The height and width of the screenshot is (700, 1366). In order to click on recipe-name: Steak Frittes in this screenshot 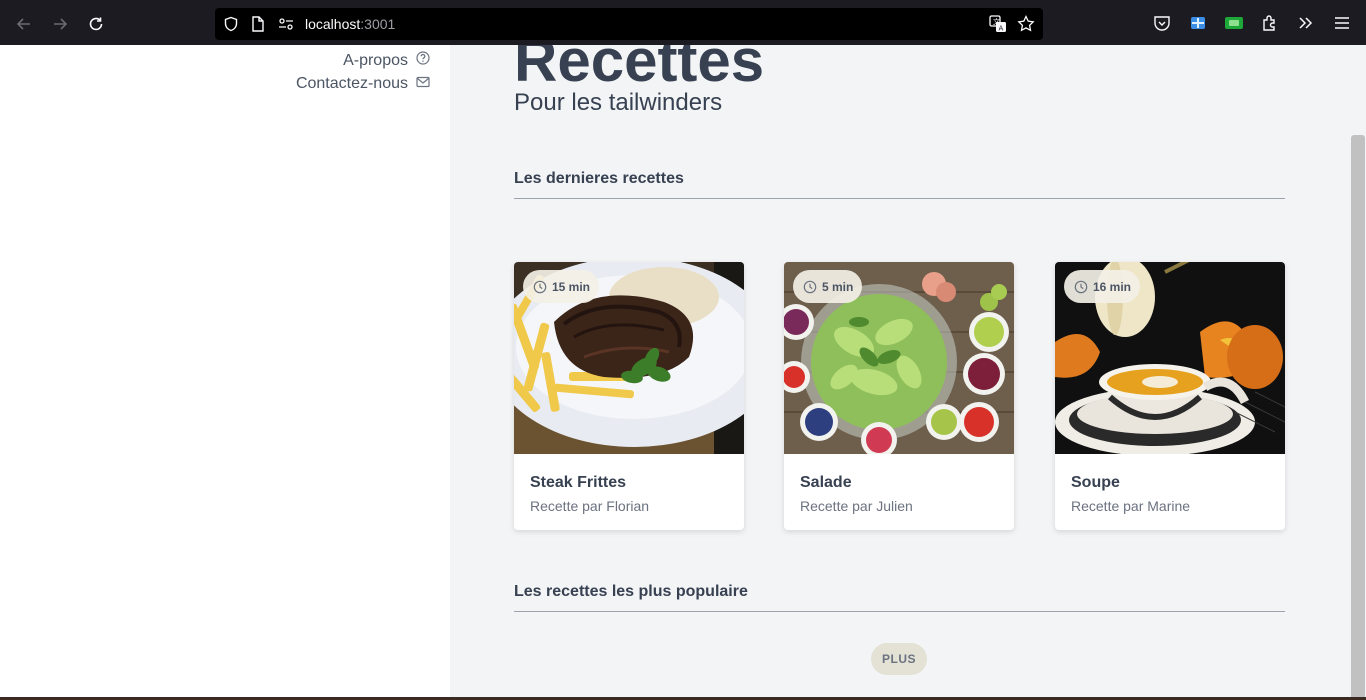, I will do `click(578, 482)`.